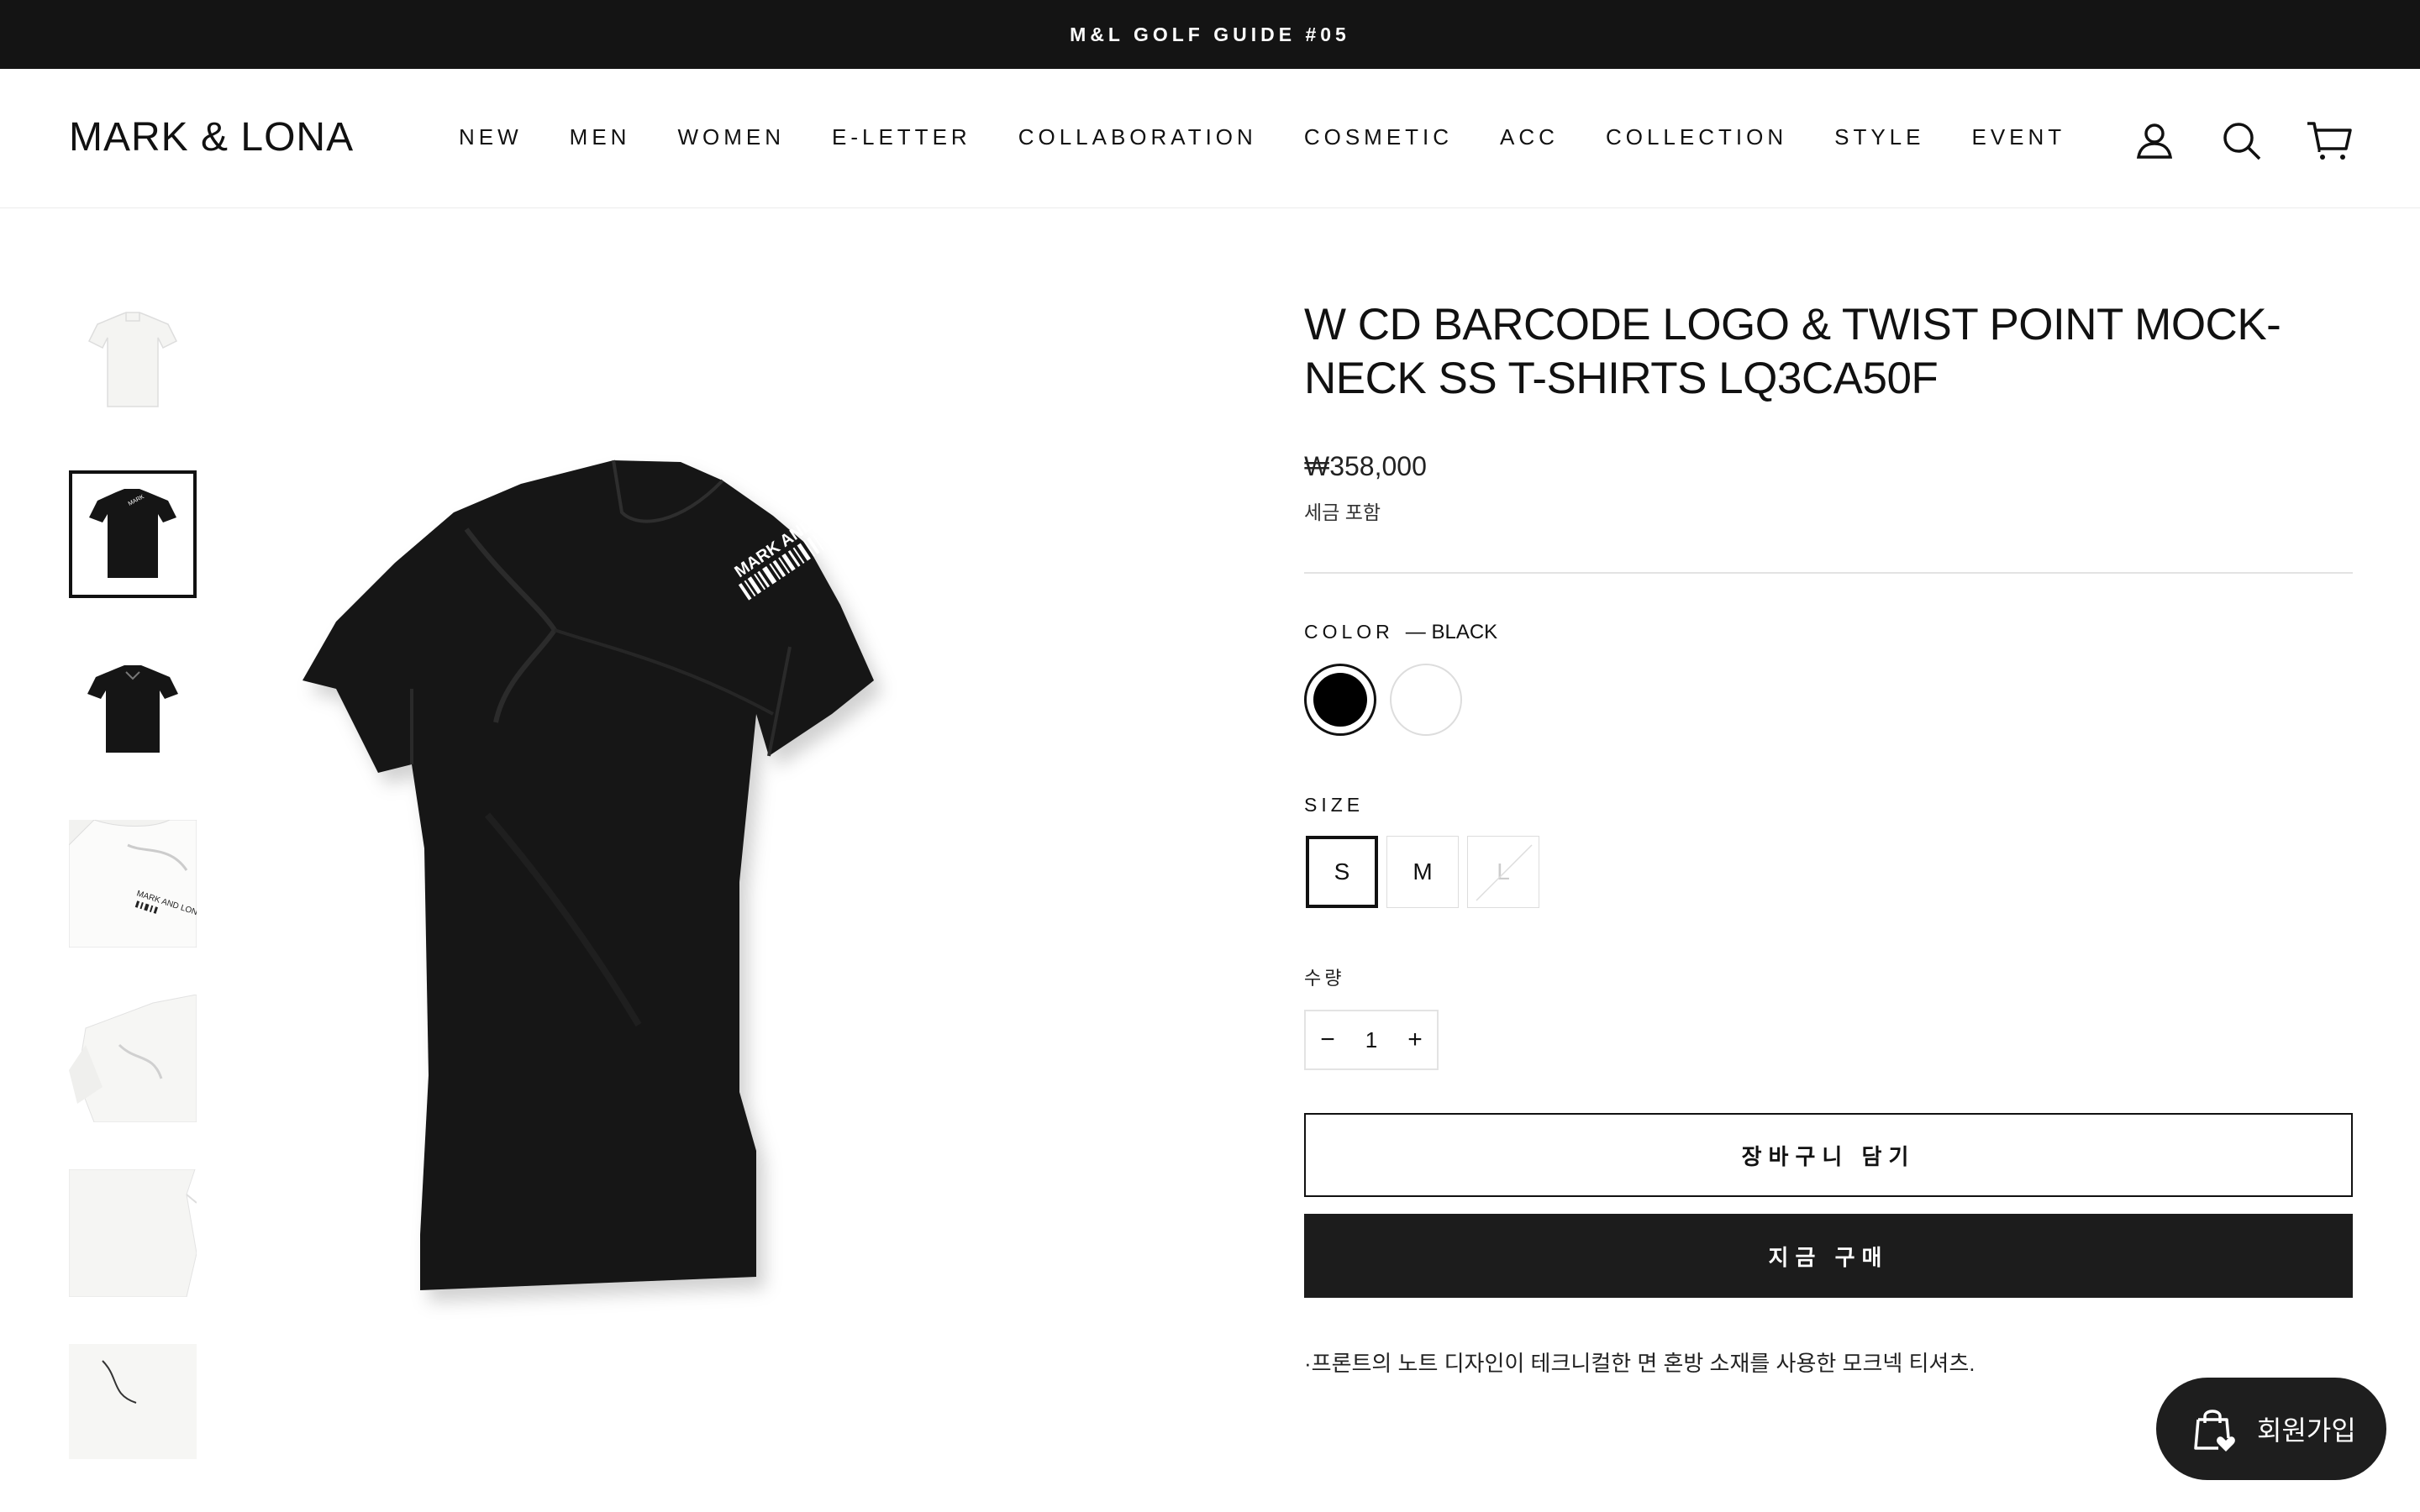 The width and height of the screenshot is (2420, 1512). I want to click on nav-item-collaboration: COLLABORATION, so click(1137, 137).